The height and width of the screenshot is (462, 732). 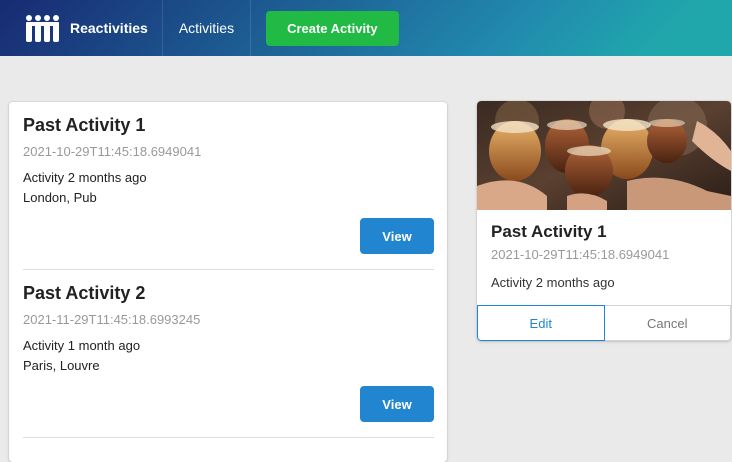 I want to click on activity-description: Activity 1 month ago, so click(x=82, y=345).